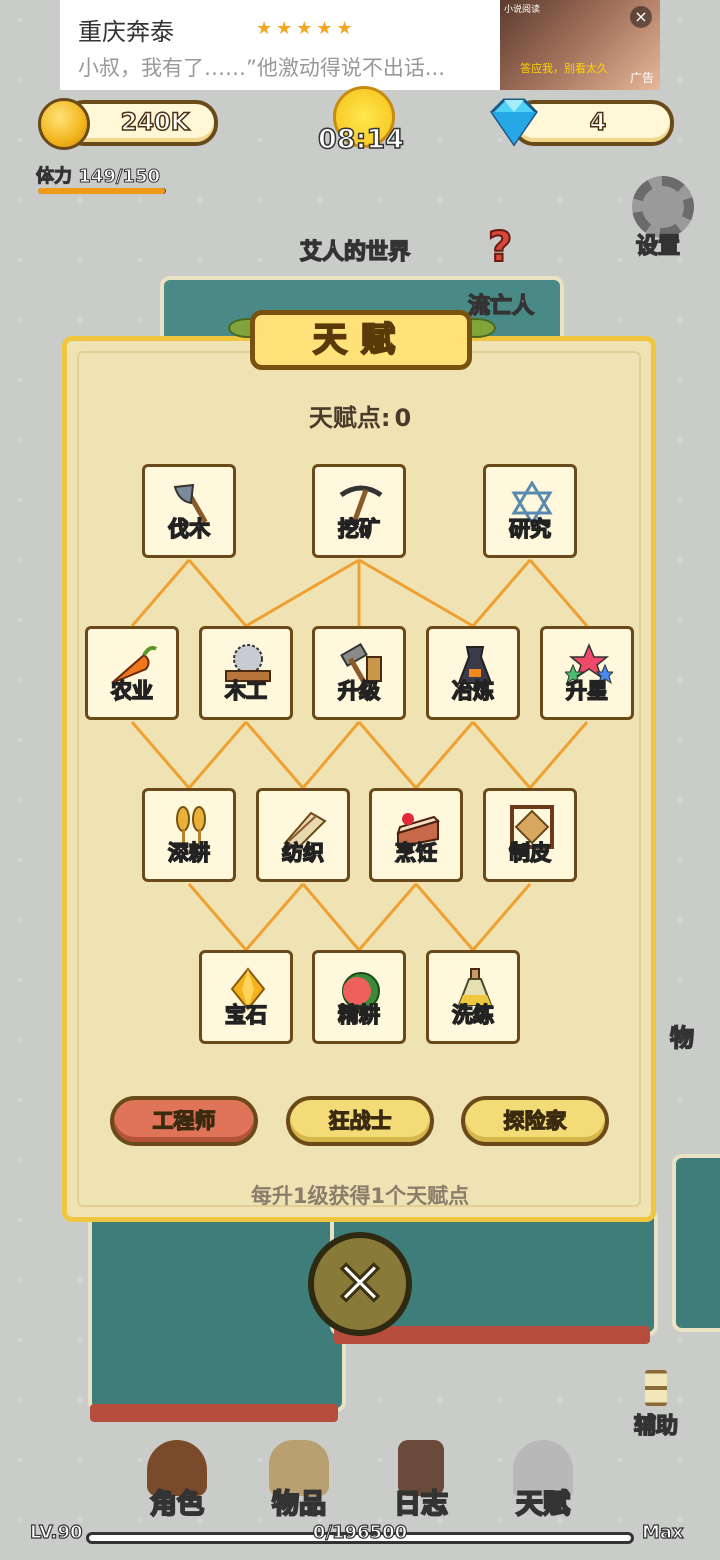 The height and width of the screenshot is (1560, 720). I want to click on nav-talent: 天赋, so click(543, 1480).